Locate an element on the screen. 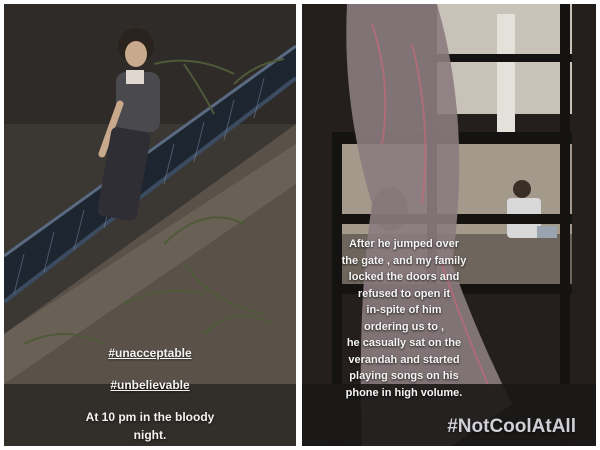  story-line: ordering us to , is located at coordinates (404, 326).